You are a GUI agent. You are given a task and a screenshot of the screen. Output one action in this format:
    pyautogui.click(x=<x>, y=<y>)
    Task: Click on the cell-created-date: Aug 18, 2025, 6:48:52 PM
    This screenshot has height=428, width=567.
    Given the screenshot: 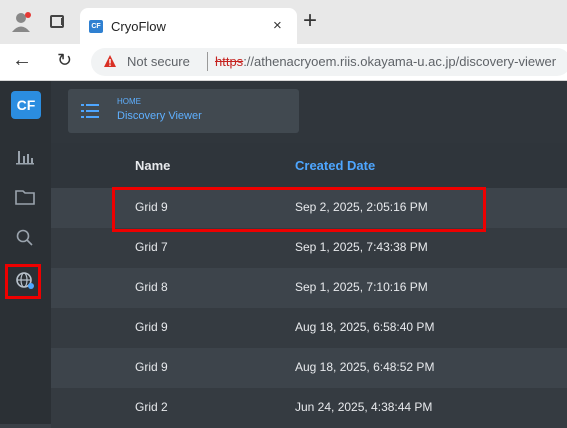 What is the action you would take?
    pyautogui.click(x=365, y=367)
    